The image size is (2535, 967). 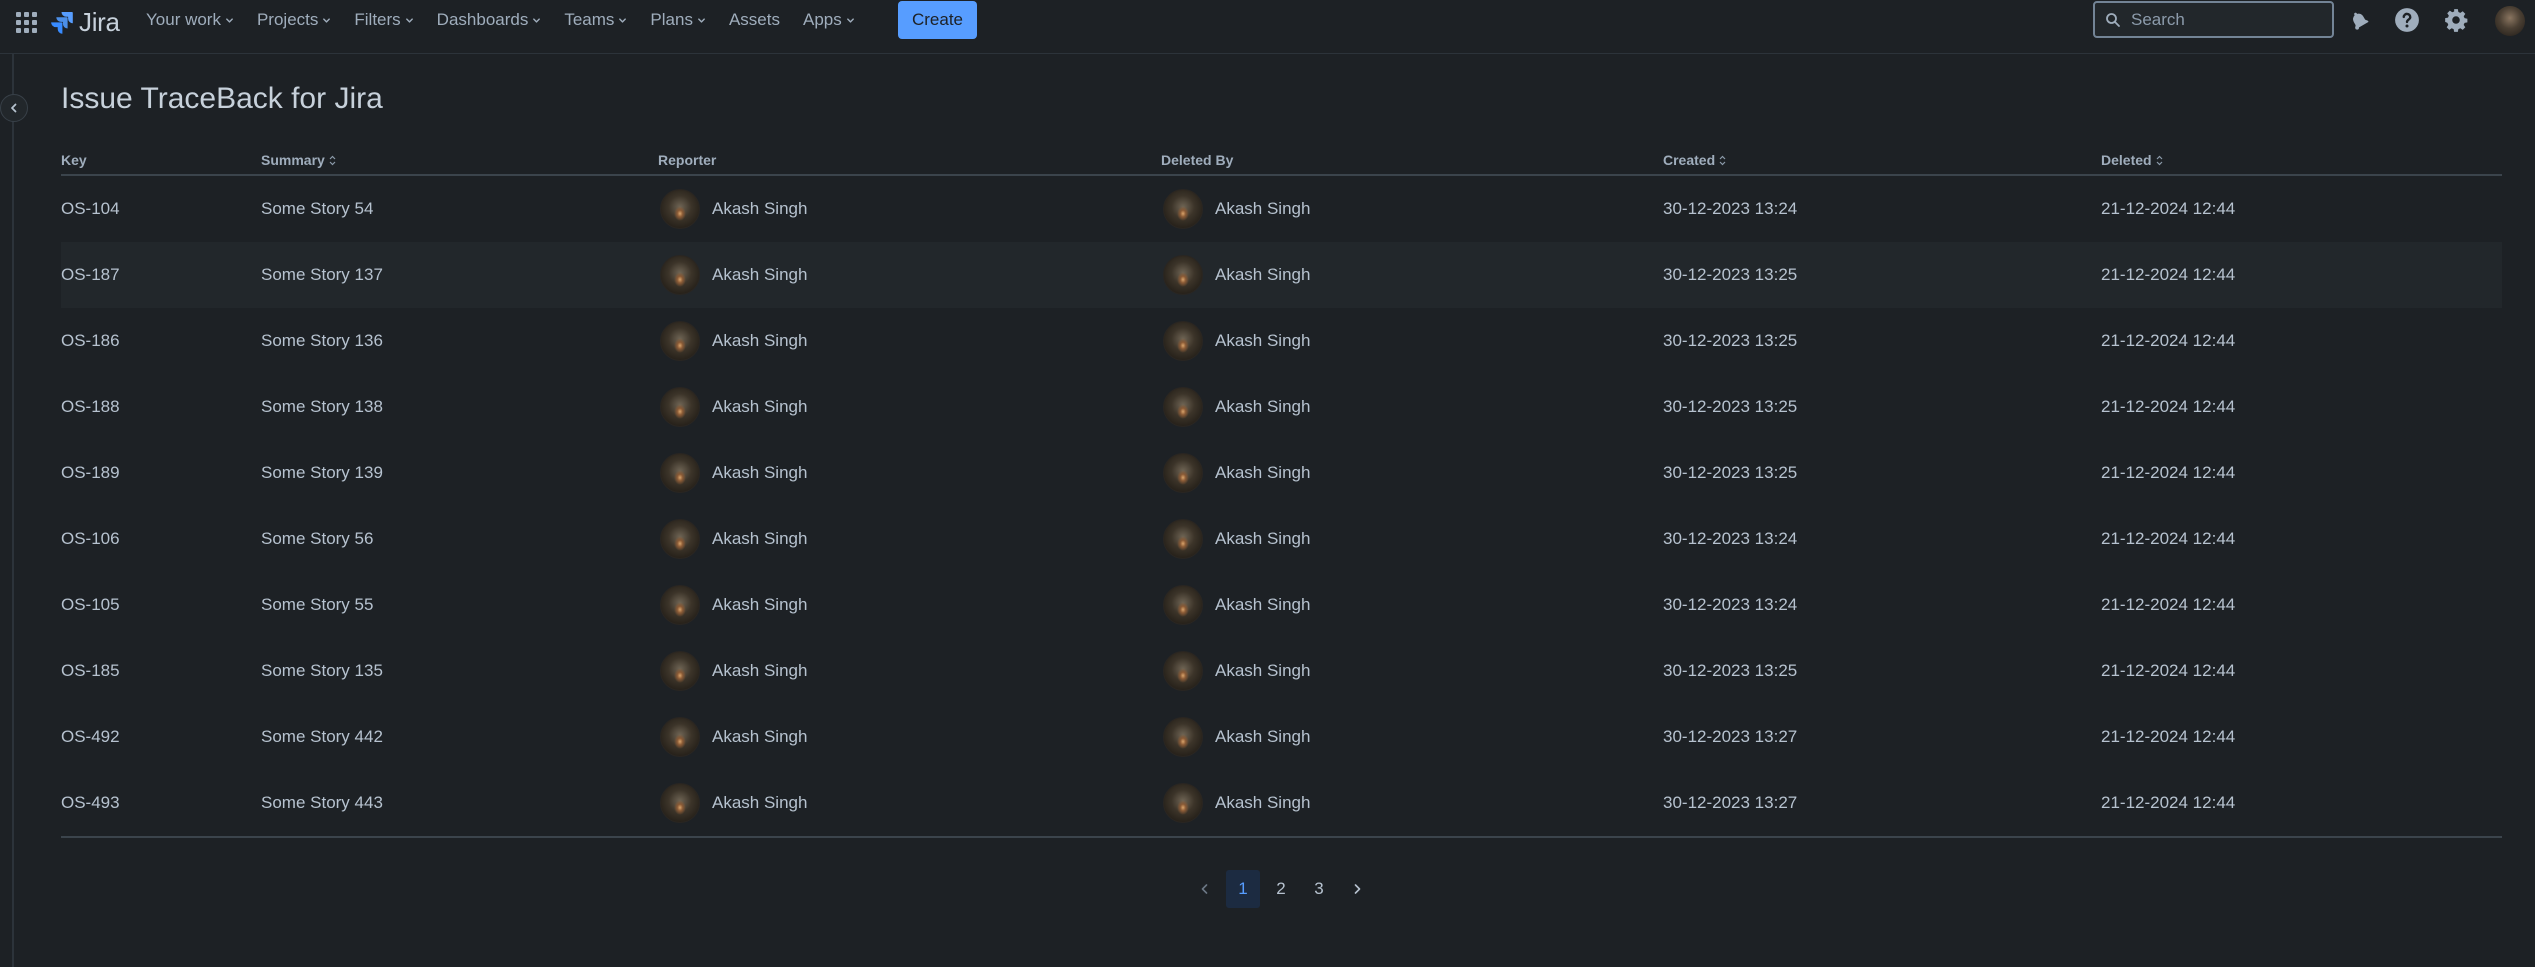 I want to click on expand-sidebar-button, so click(x=14, y=108).